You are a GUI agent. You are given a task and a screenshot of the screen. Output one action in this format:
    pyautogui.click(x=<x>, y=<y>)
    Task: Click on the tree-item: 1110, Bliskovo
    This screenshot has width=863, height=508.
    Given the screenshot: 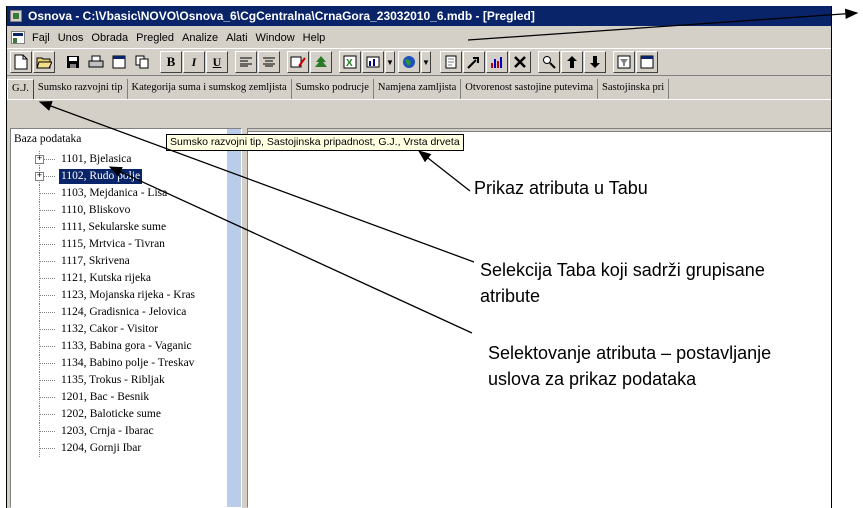 What is the action you would take?
    pyautogui.click(x=122, y=210)
    